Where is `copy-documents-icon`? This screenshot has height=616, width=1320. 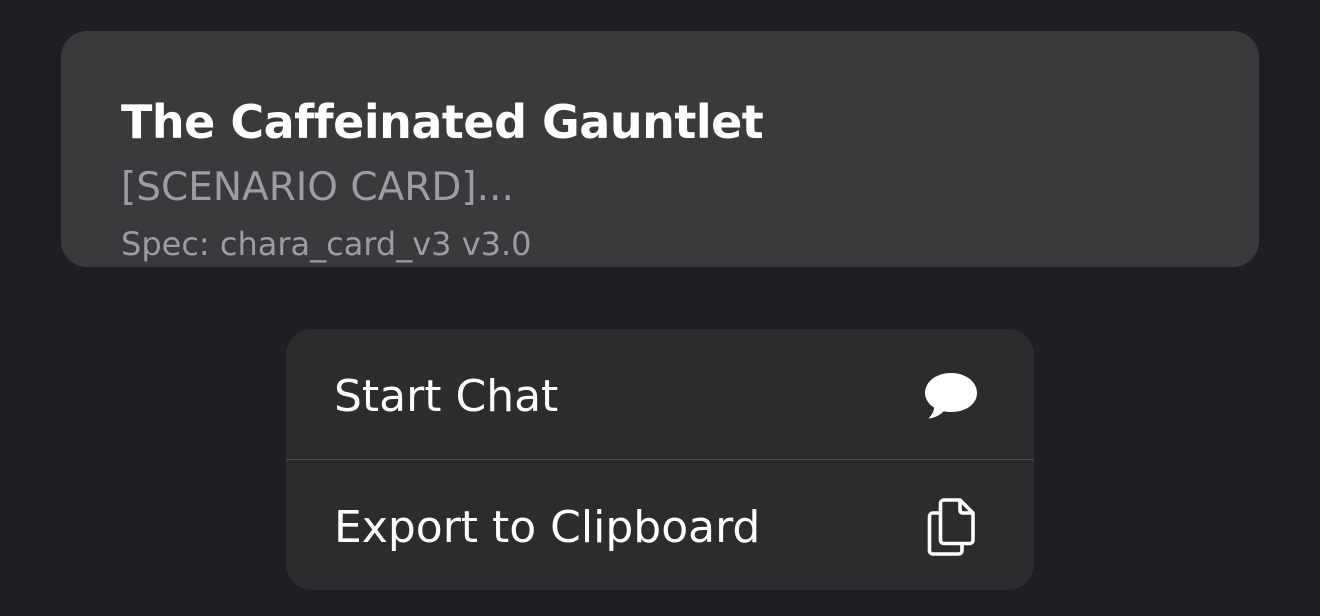 copy-documents-icon is located at coordinates (951, 527).